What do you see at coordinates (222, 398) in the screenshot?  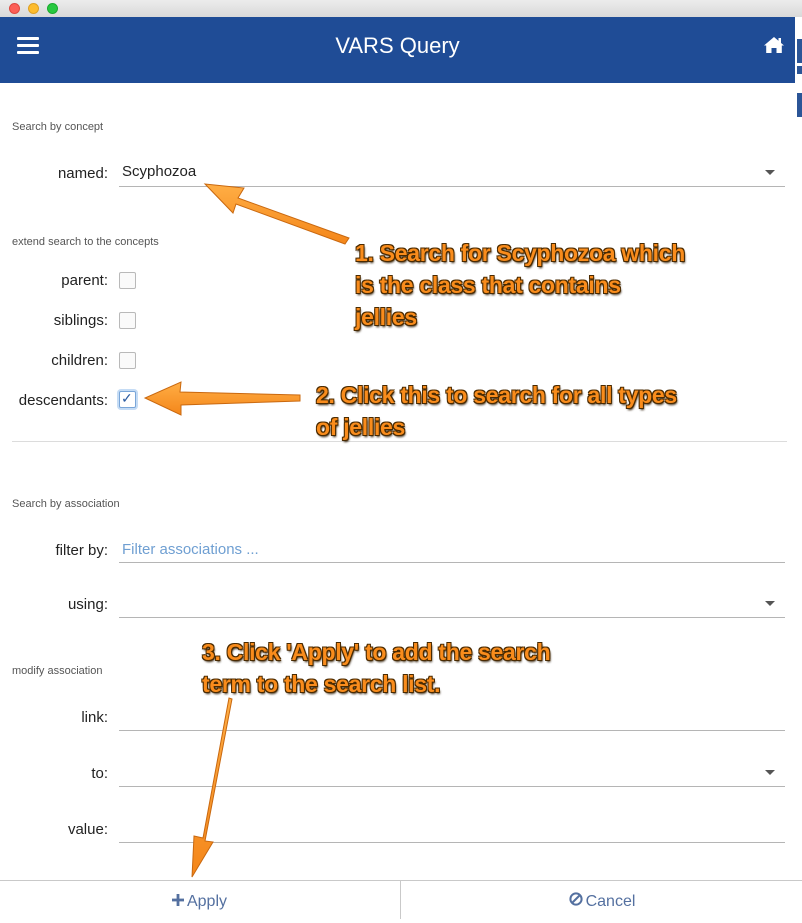 I see `arrow-to-descendants-checkbox` at bounding box center [222, 398].